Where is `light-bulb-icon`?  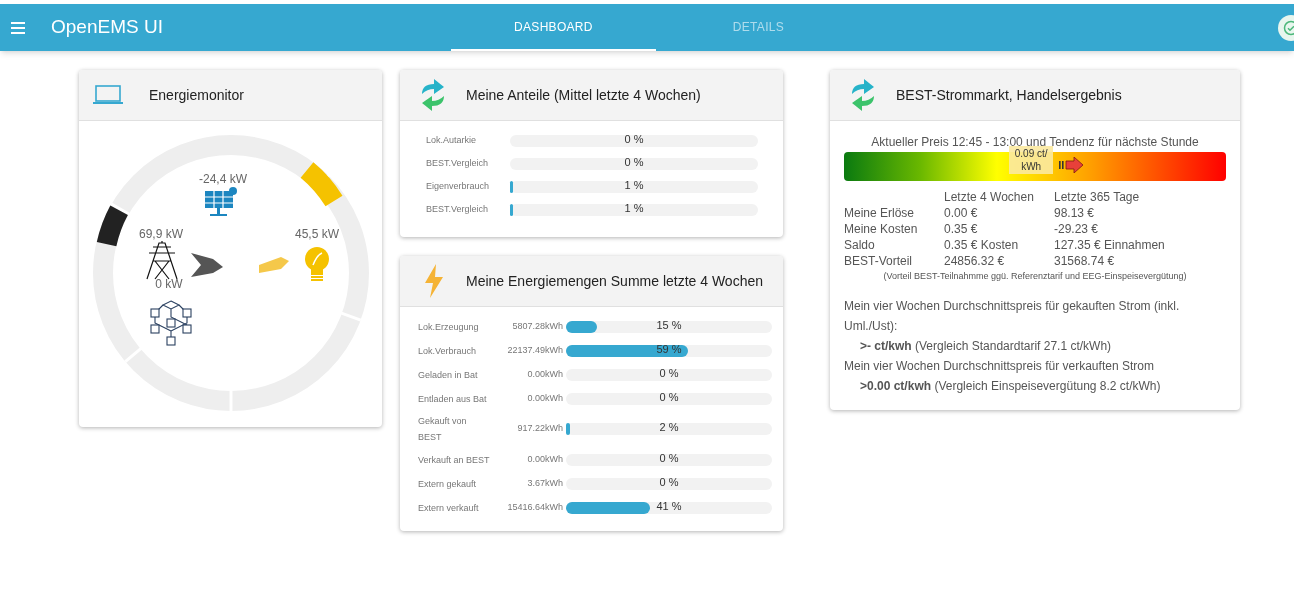 light-bulb-icon is located at coordinates (316, 264).